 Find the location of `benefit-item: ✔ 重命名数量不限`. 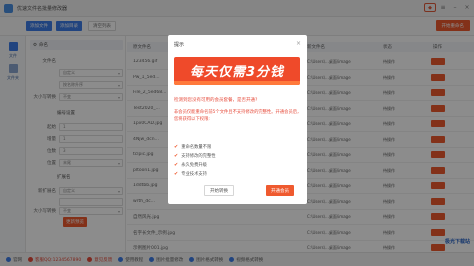

benefit-item: ✔ 重命名数量不限 is located at coordinates (238, 146).